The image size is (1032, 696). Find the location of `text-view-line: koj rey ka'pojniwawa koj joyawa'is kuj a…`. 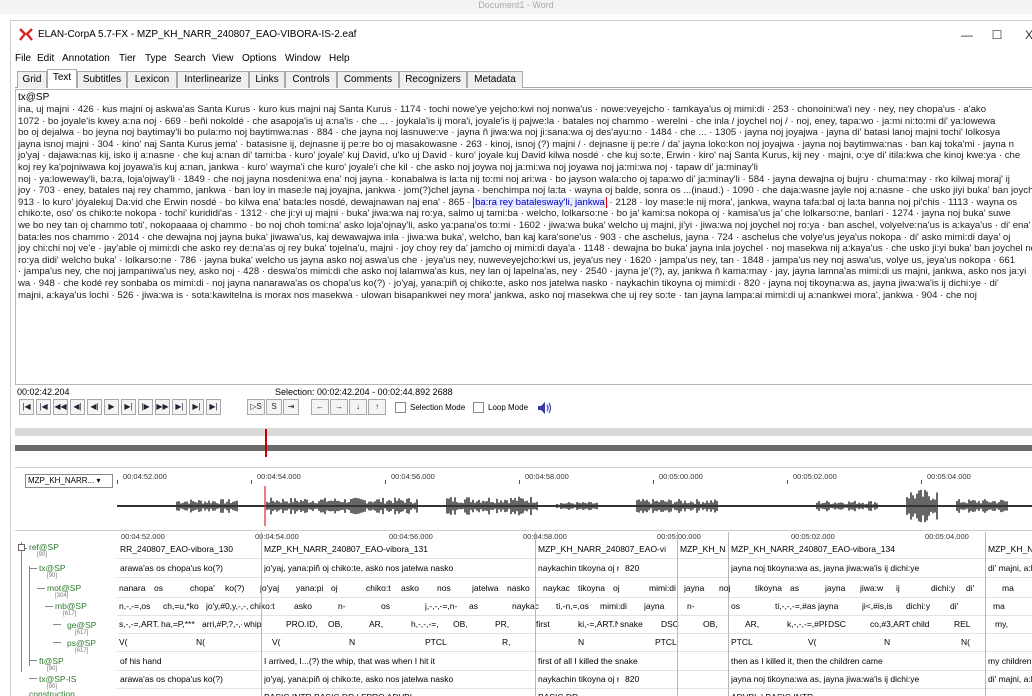

text-view-line: koj rey ka'pojniwawa koj joyawa'is kuj a… is located at coordinates (525, 168).